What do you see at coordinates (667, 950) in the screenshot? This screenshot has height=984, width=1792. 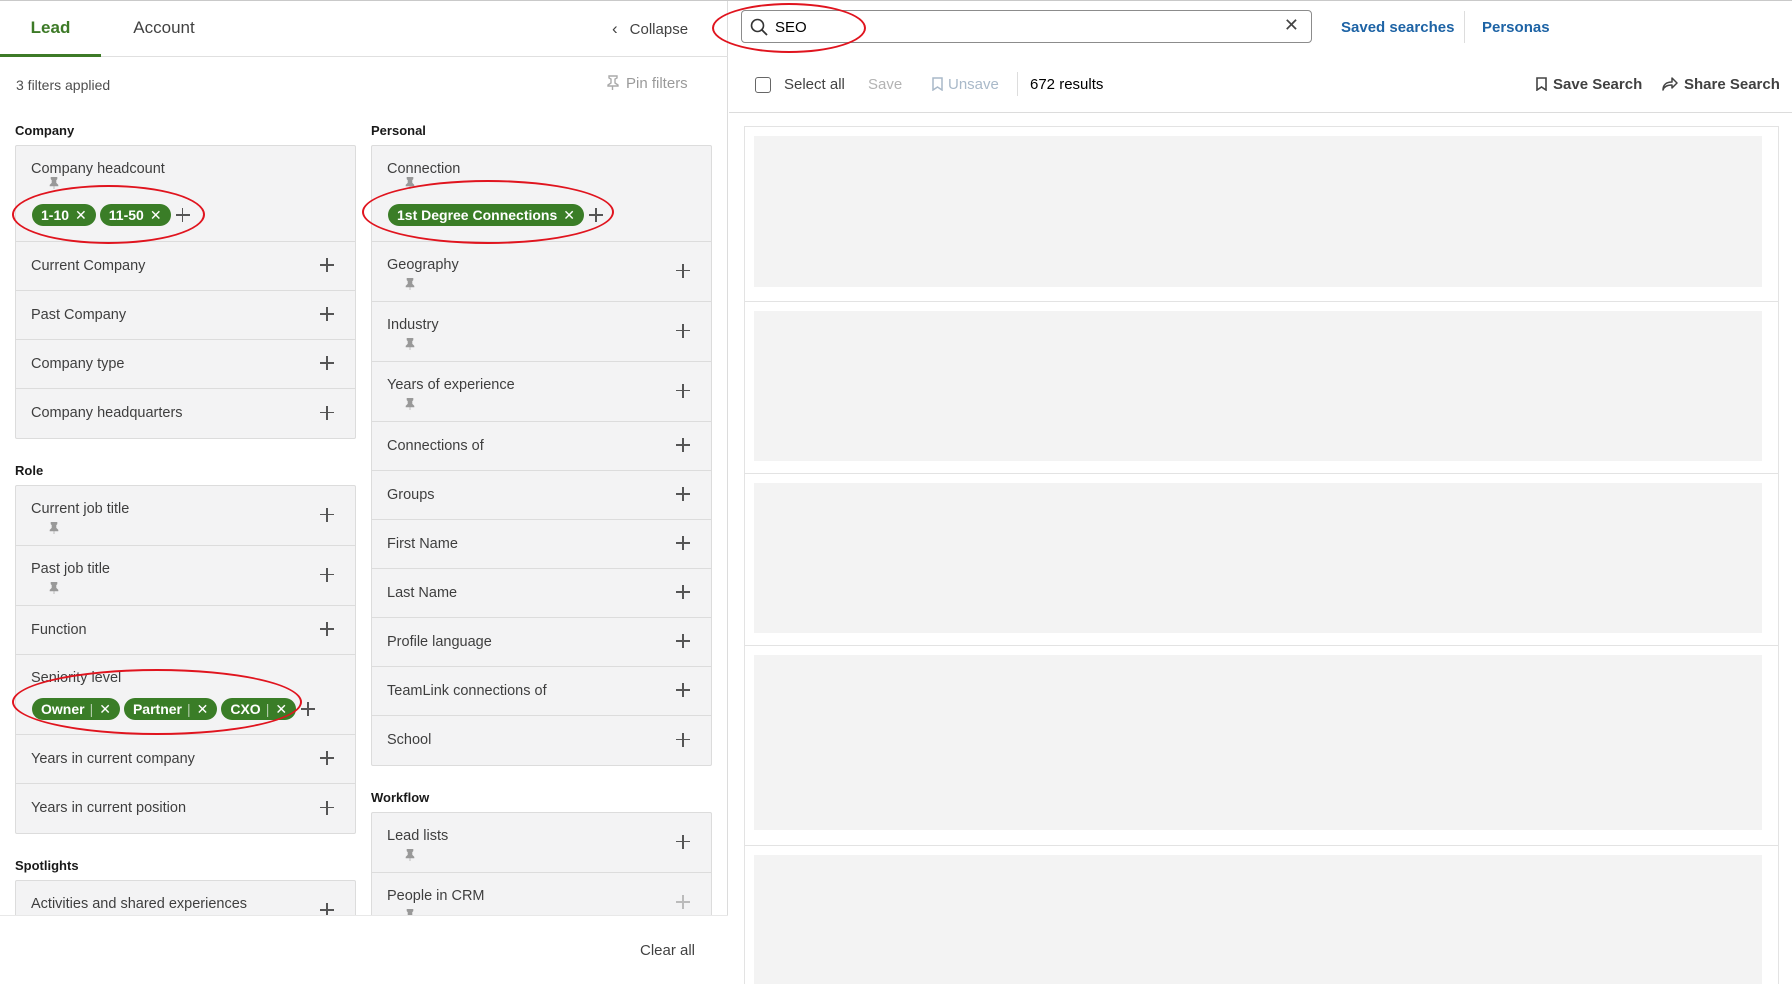 I see `clear-all-button: Clear all` at bounding box center [667, 950].